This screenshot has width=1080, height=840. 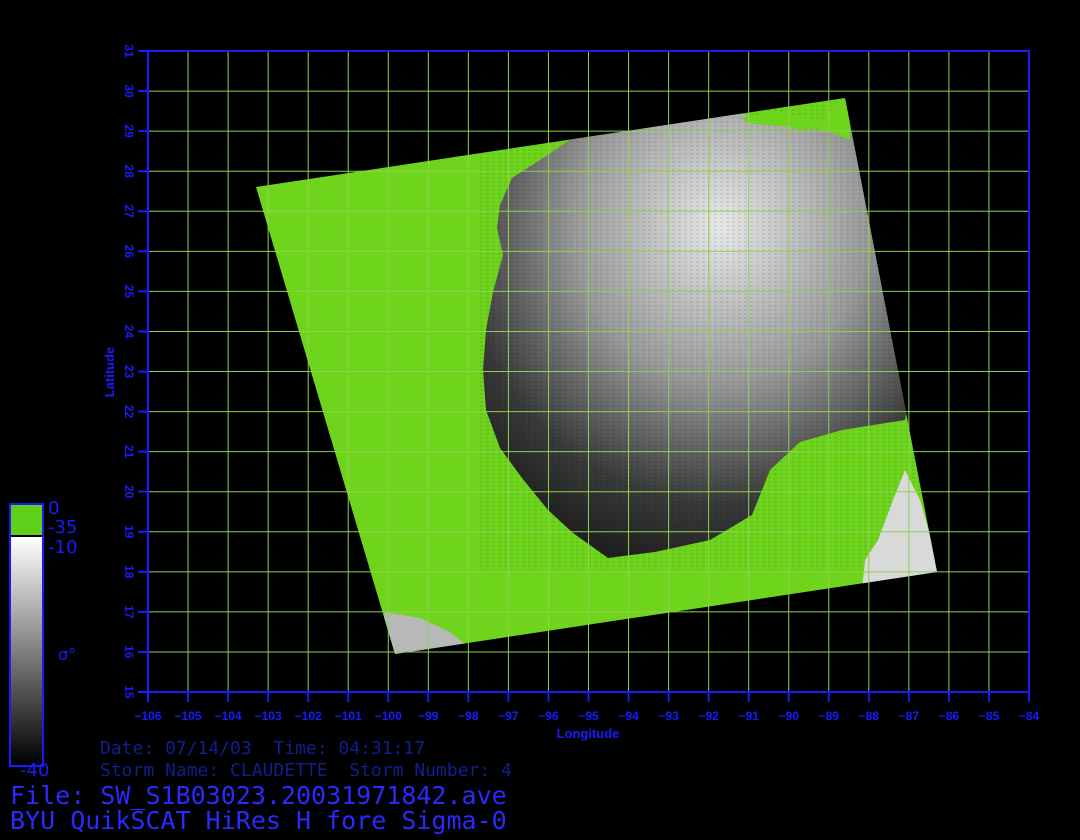 I want to click on lat-tick-label: 18, so click(x=129, y=572).